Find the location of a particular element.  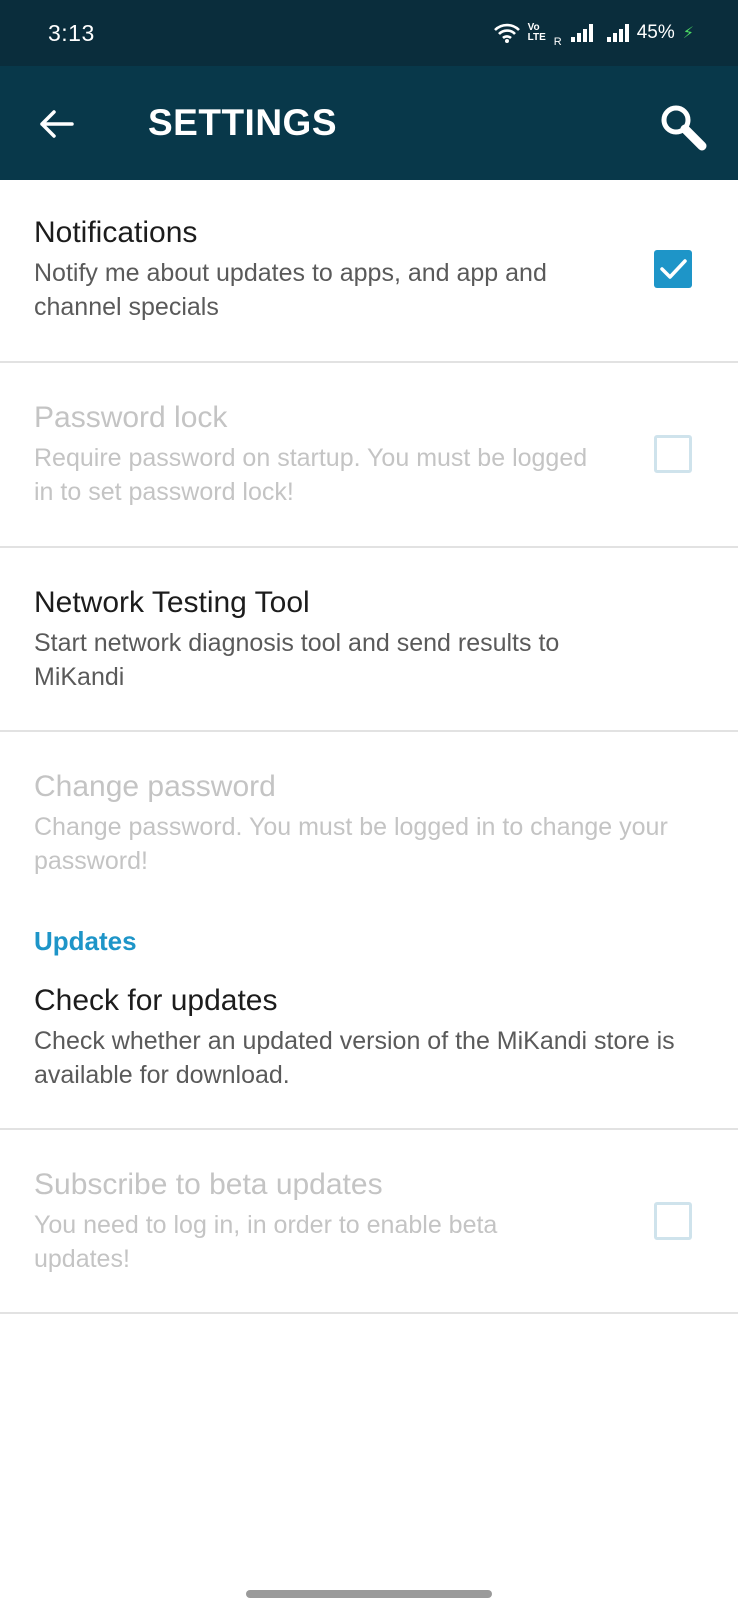

setting-title: Check for updates is located at coordinates (156, 1000).